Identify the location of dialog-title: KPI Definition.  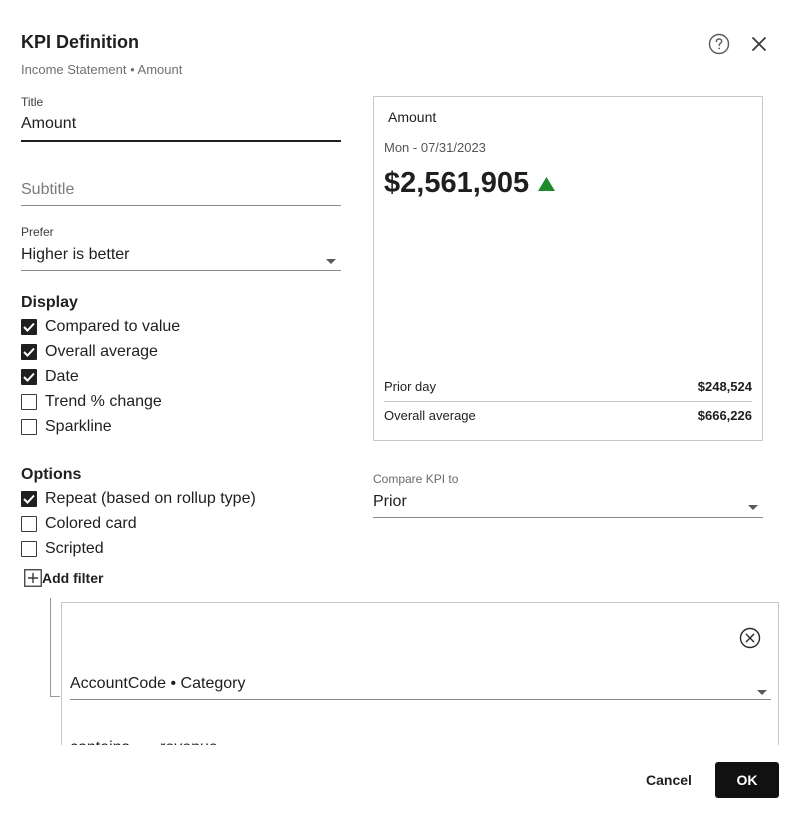
(80, 42).